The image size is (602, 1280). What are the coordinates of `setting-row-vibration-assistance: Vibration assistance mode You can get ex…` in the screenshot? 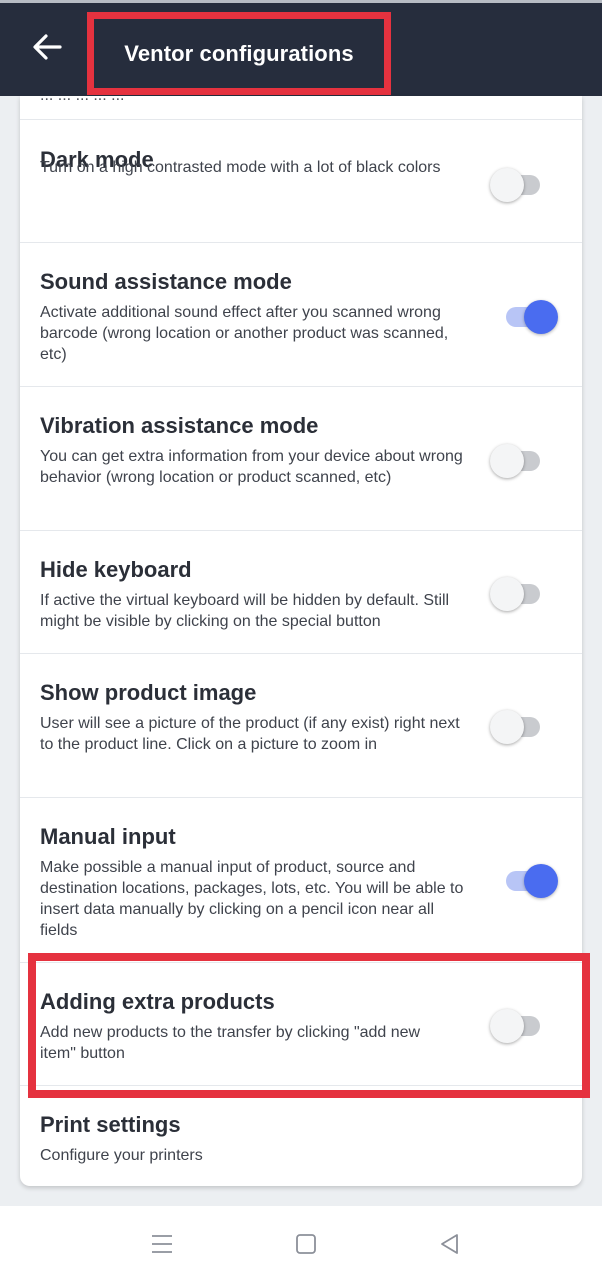 It's located at (301, 459).